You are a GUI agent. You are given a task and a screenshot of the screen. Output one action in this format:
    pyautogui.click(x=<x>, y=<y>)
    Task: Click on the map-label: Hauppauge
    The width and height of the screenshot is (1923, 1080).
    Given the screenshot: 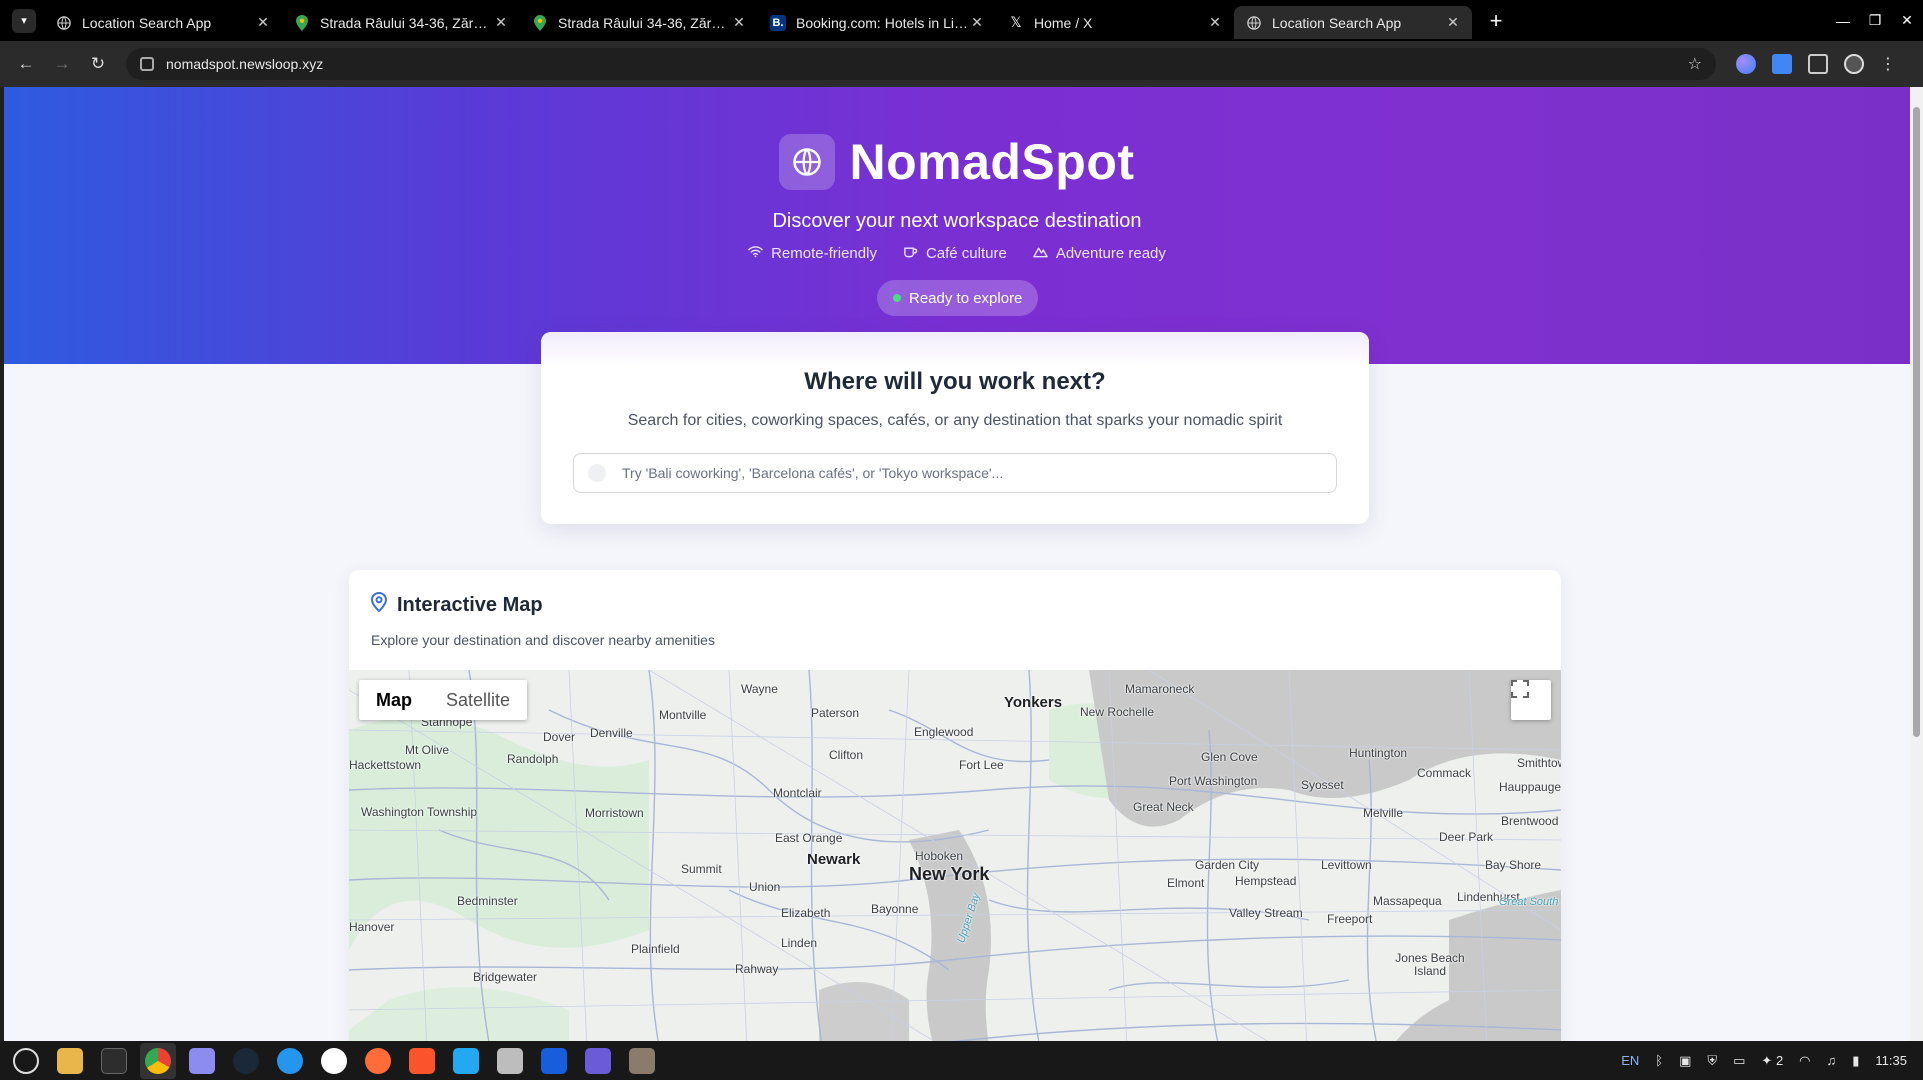 What is the action you would take?
    pyautogui.click(x=1530, y=787)
    